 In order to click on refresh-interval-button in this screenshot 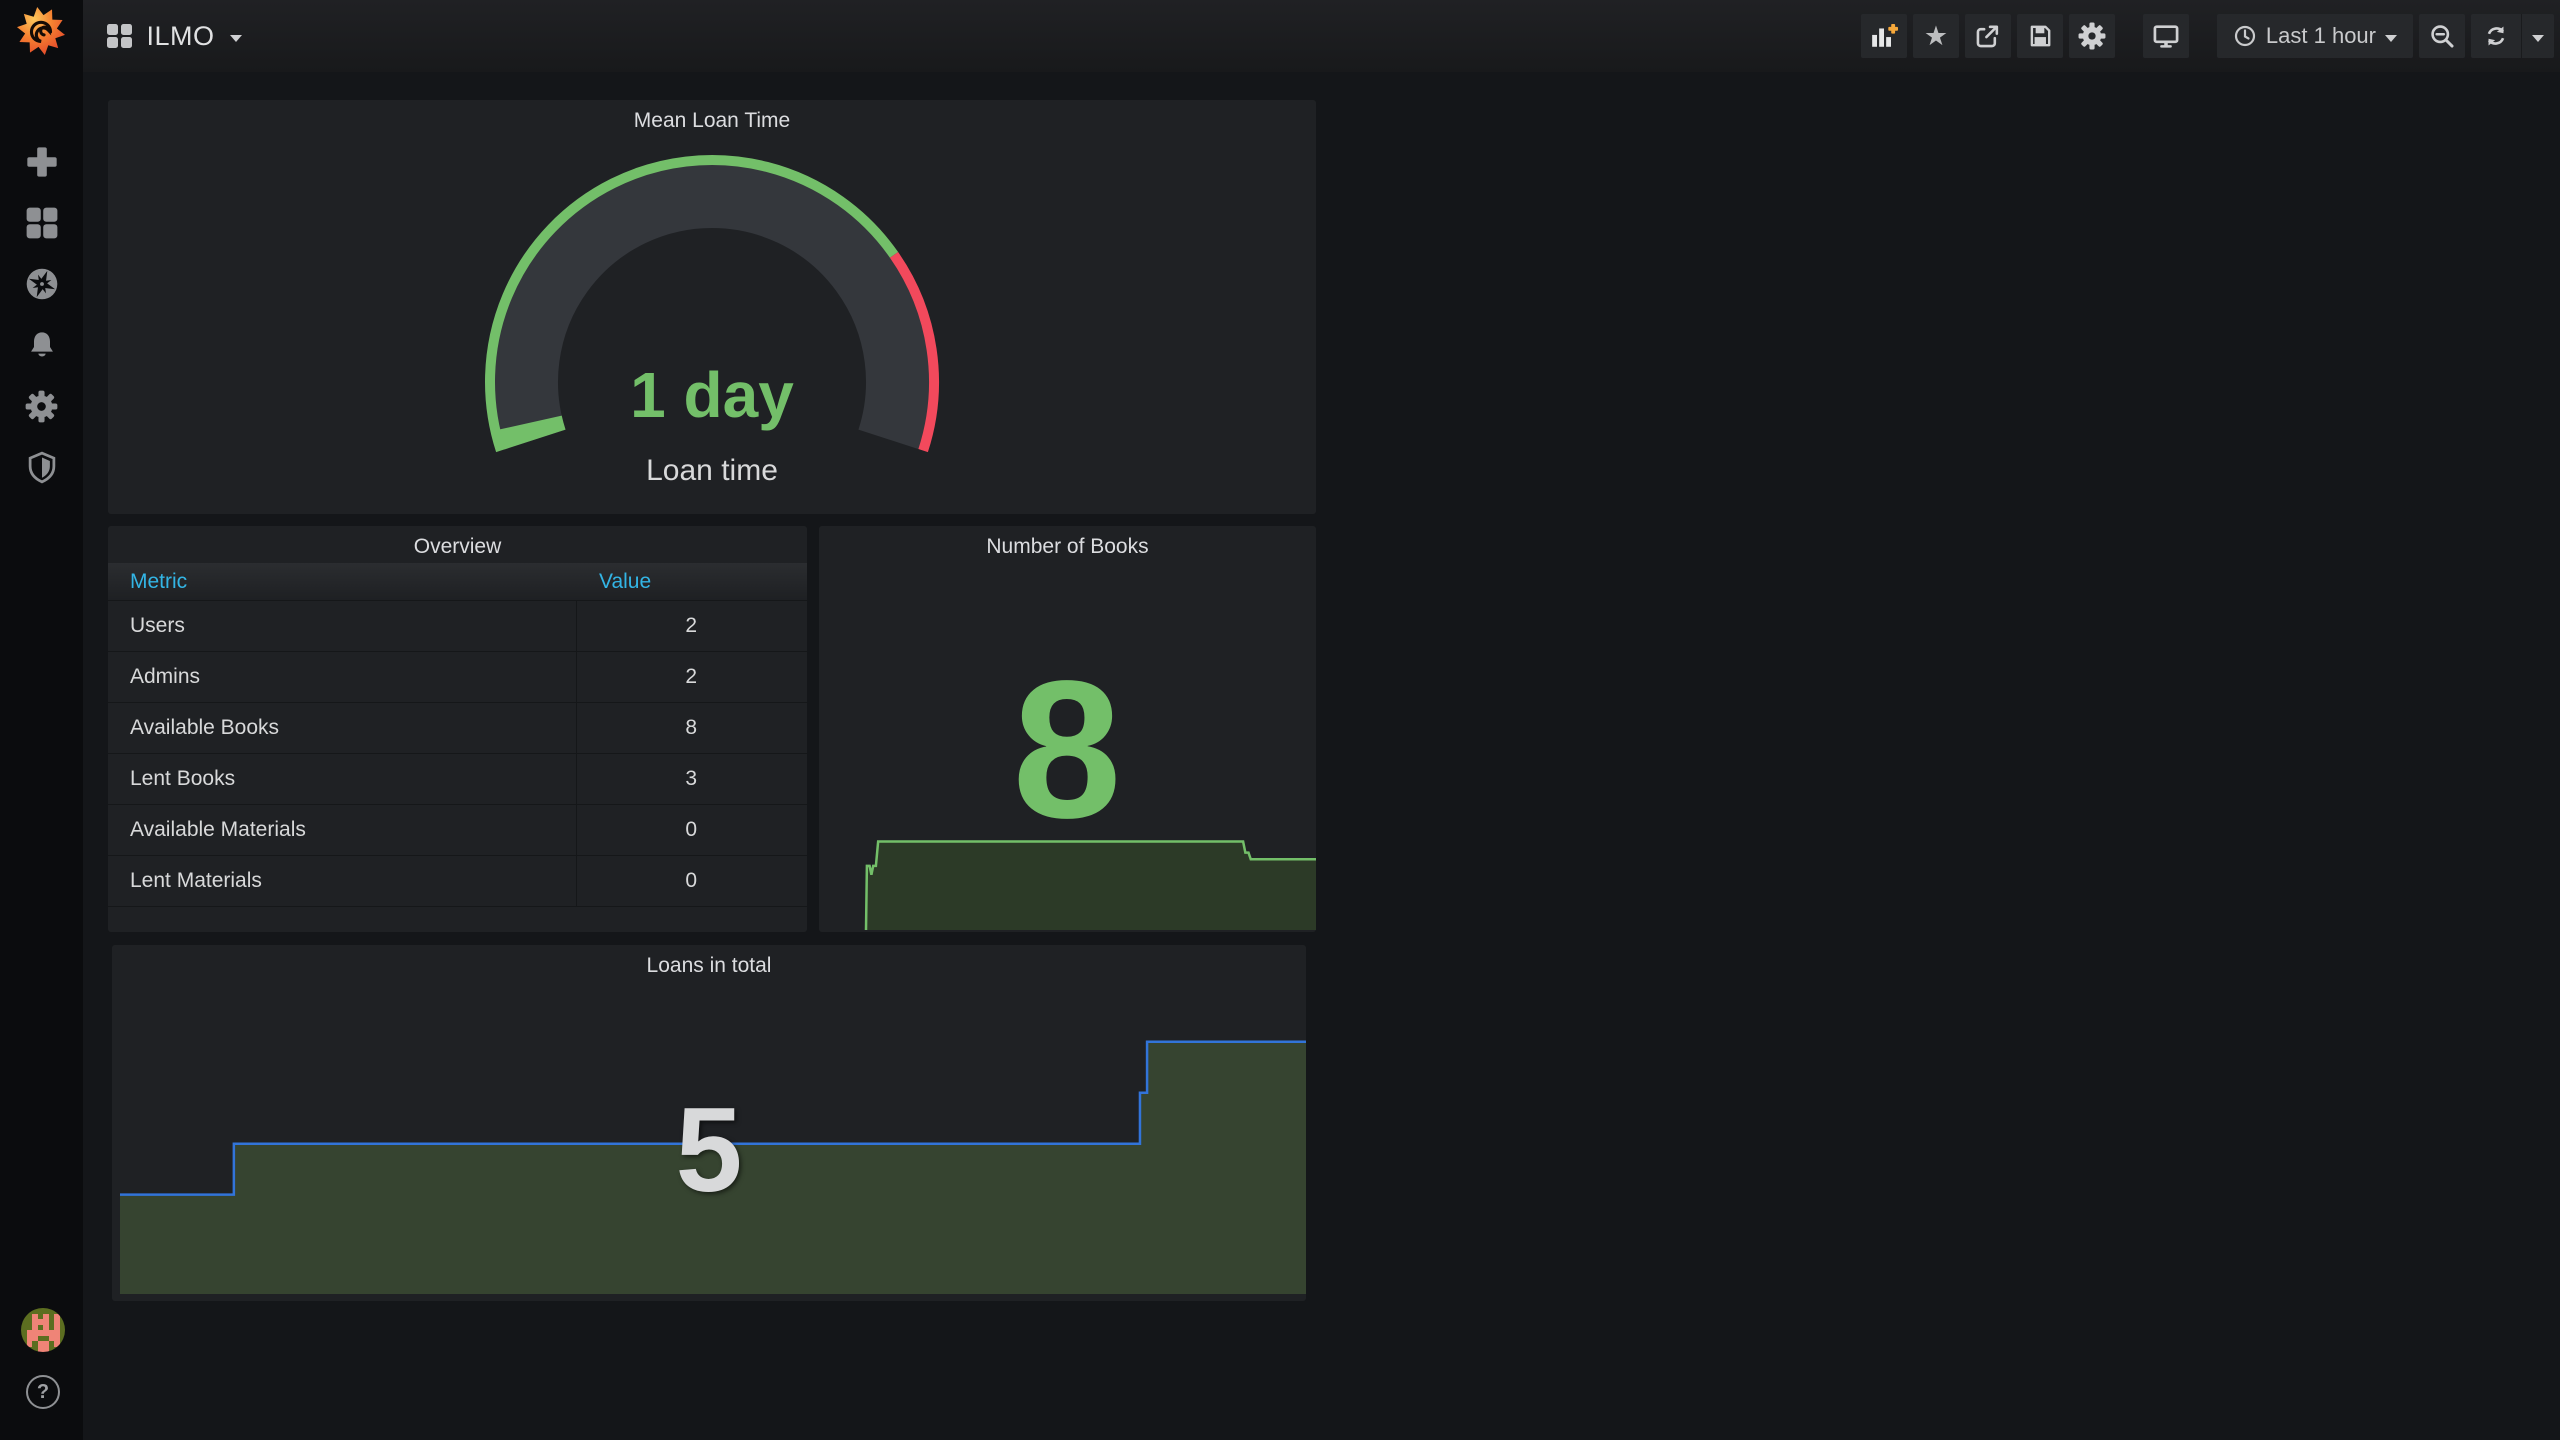, I will do `click(2537, 36)`.